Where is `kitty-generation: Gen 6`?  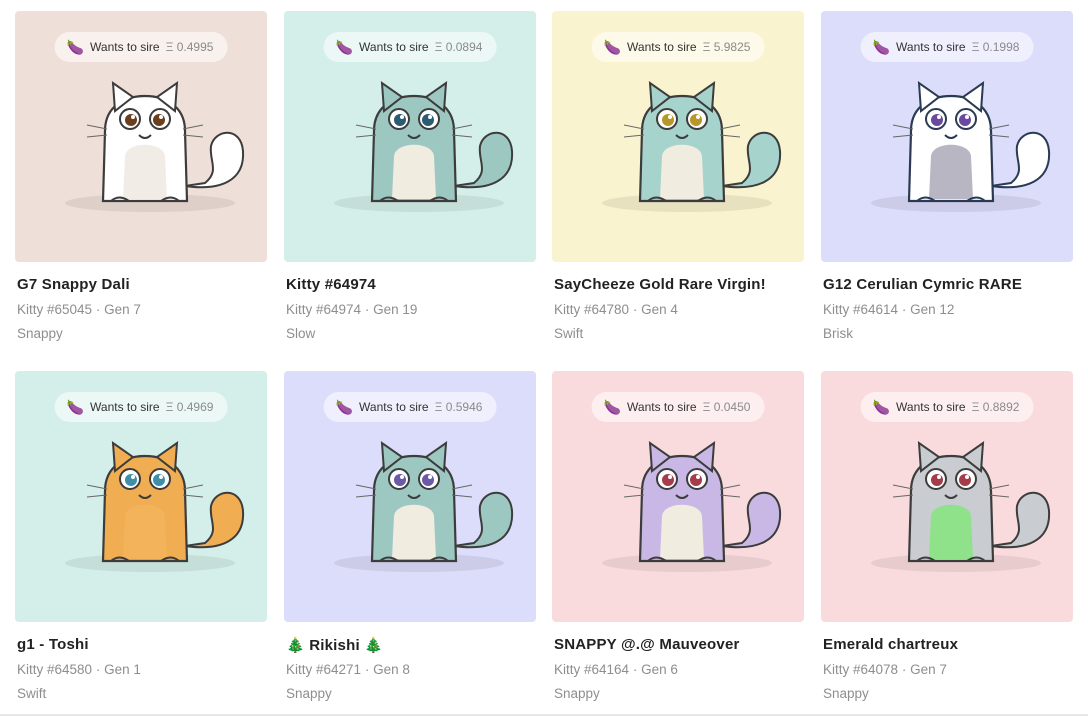 kitty-generation: Gen 6 is located at coordinates (659, 669).